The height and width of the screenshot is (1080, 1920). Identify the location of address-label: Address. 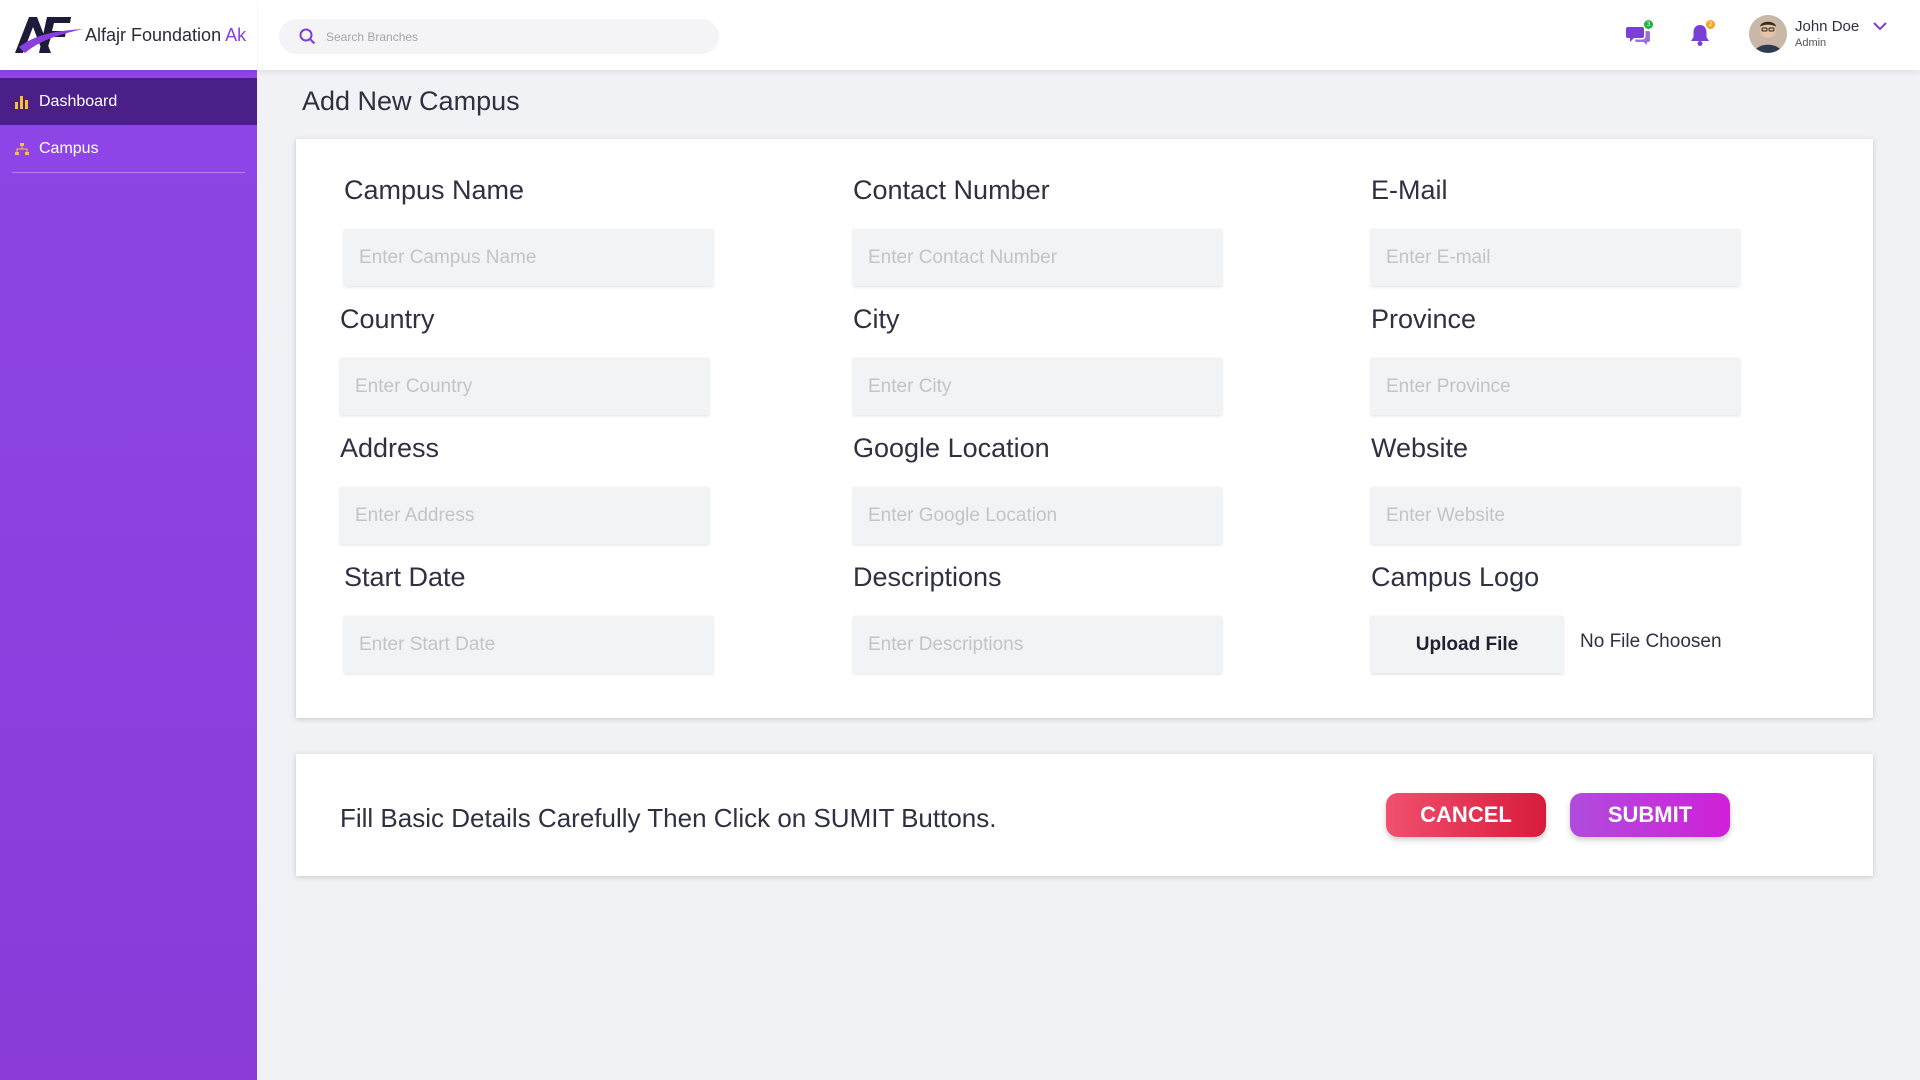
(390, 448).